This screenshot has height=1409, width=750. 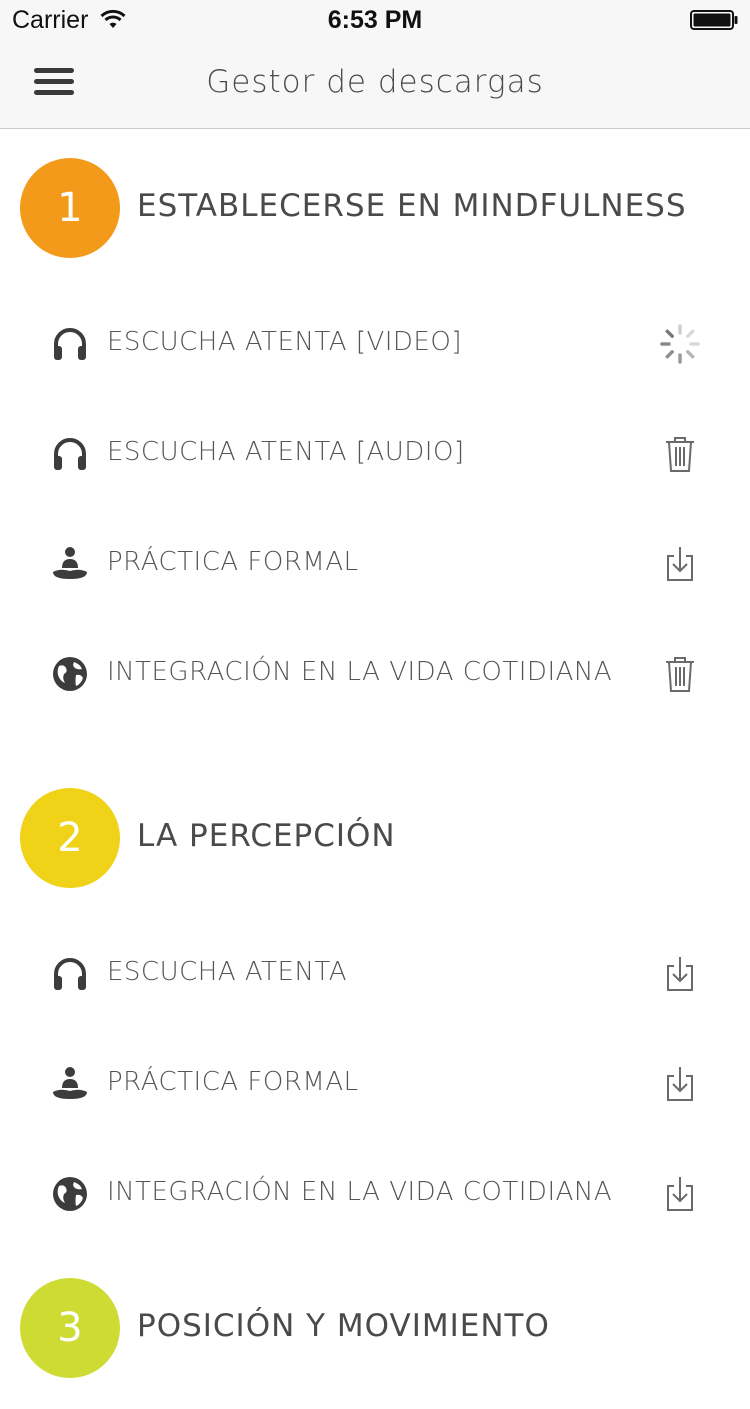 I want to click on section-header-2: 2 LA PERCEPCIÓN, so click(x=375, y=839).